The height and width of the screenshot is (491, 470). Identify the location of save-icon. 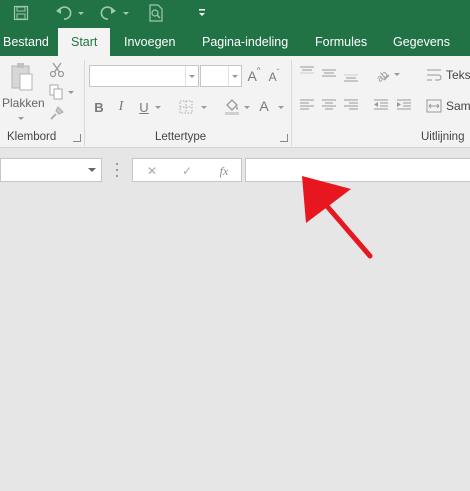
(21, 13).